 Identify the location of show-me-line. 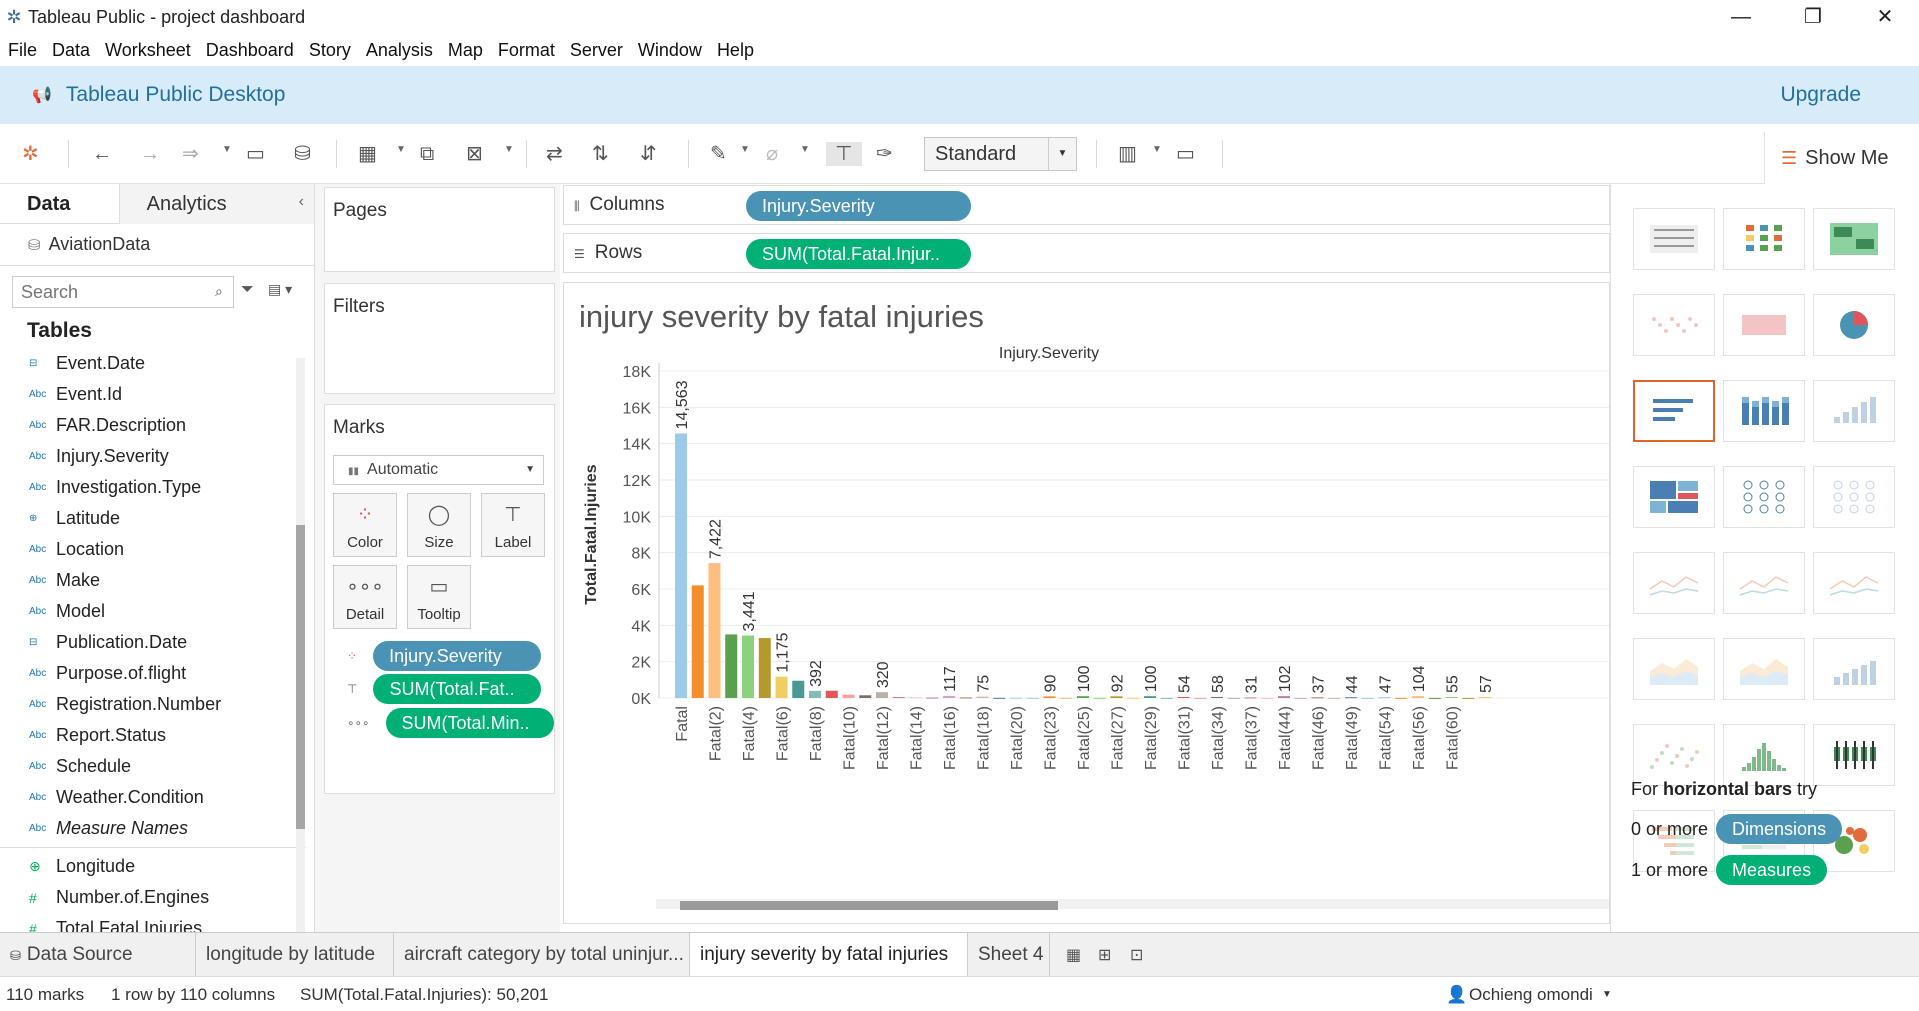
(1674, 583).